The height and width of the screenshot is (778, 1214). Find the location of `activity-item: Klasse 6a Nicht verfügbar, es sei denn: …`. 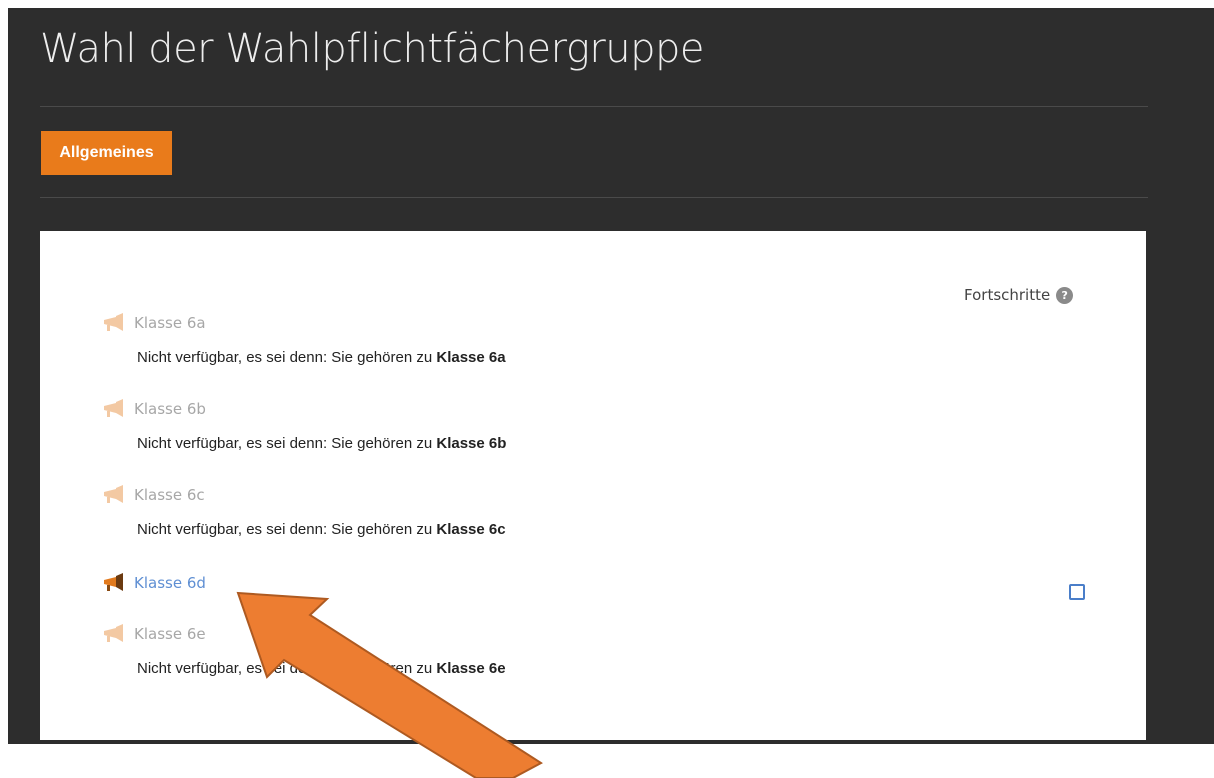

activity-item: Klasse 6a Nicht verfügbar, es sei denn: … is located at coordinates (304, 338).